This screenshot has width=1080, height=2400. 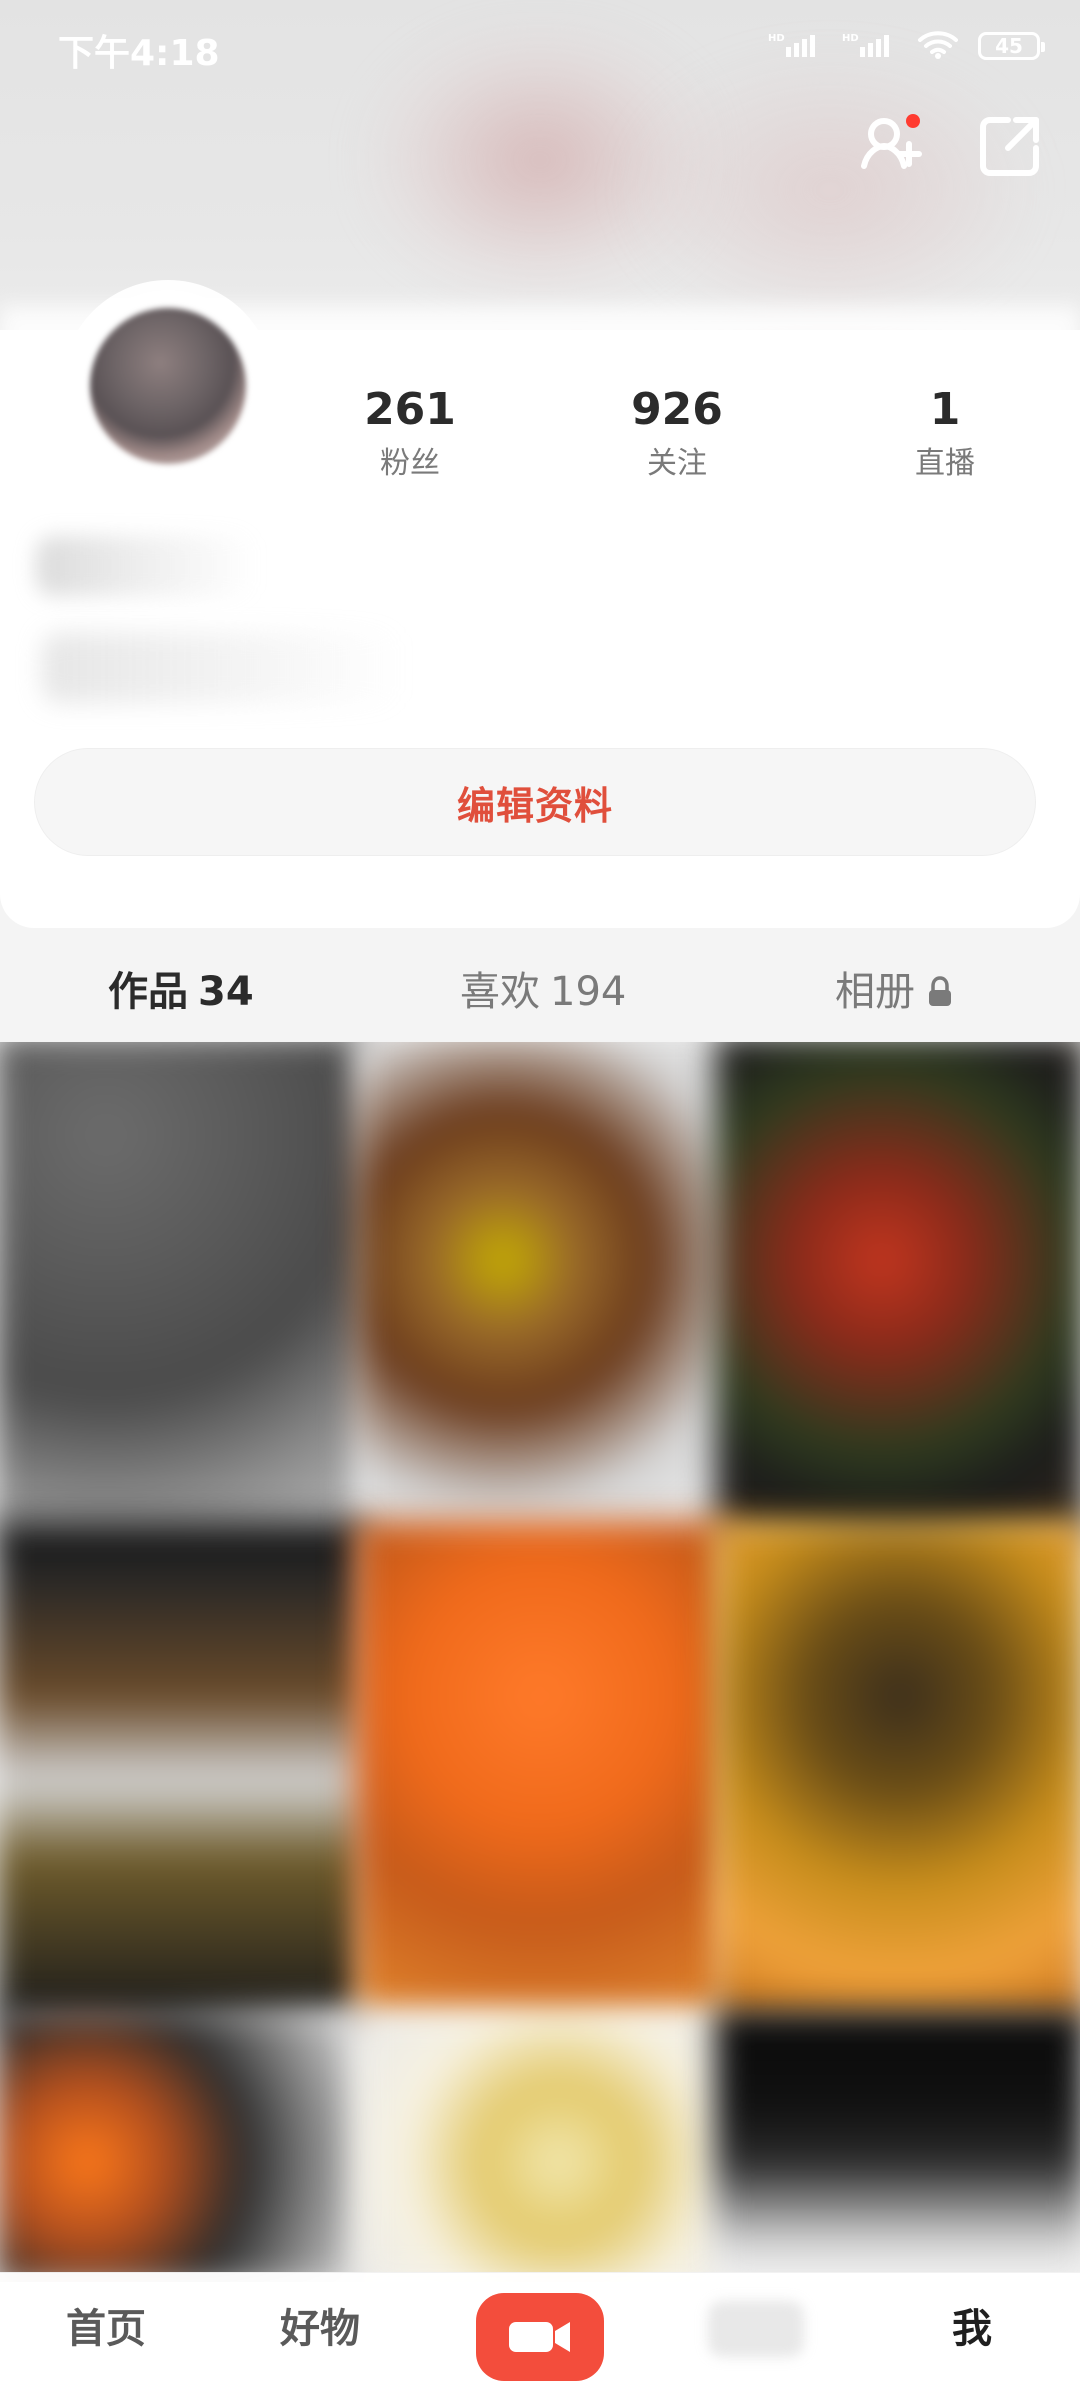 I want to click on battery-icon: 45, so click(x=1011, y=46).